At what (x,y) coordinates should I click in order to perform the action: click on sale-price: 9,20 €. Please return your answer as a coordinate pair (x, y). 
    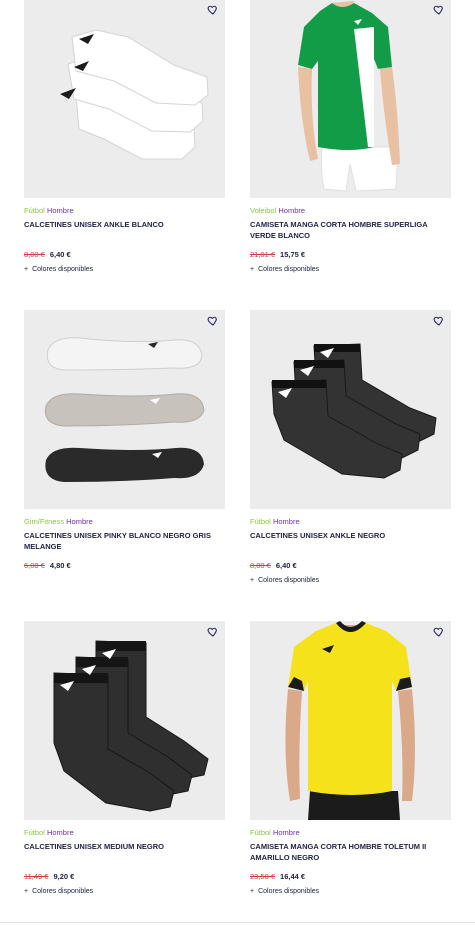
    Looking at the image, I should click on (64, 876).